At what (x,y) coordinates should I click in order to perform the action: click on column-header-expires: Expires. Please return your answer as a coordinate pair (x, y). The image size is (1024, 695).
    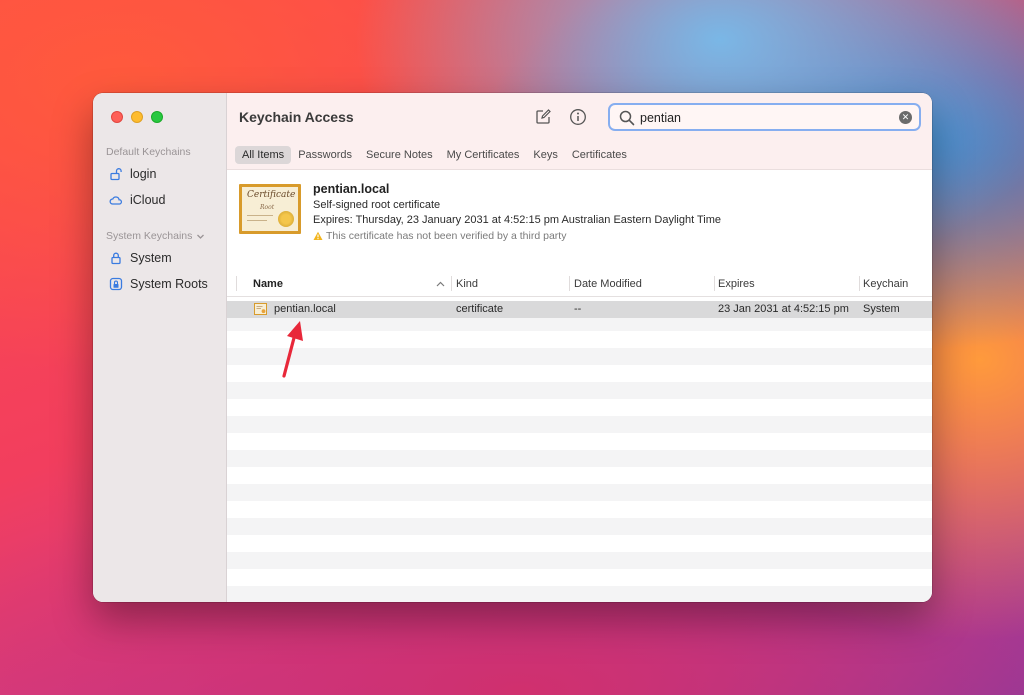
    Looking at the image, I should click on (736, 284).